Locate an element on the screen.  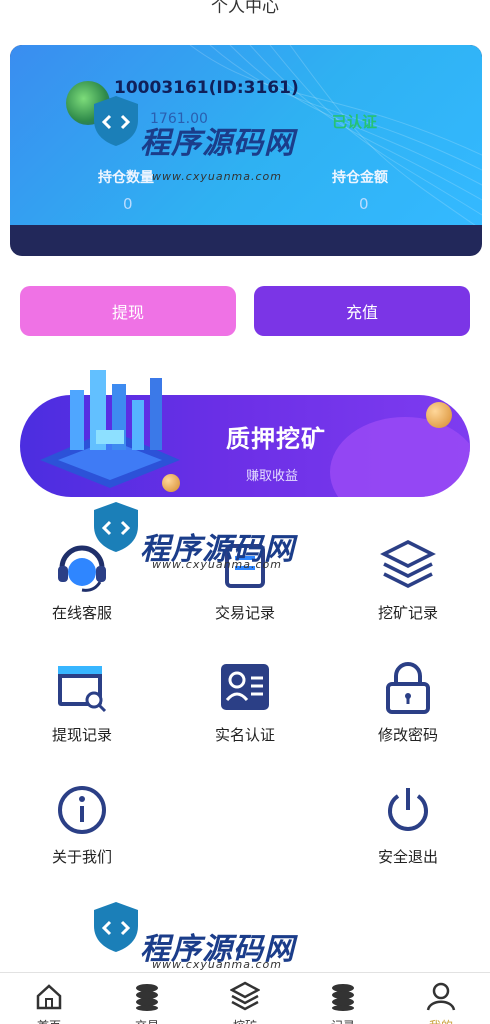
menu-label: 关于我们 is located at coordinates (81, 857).